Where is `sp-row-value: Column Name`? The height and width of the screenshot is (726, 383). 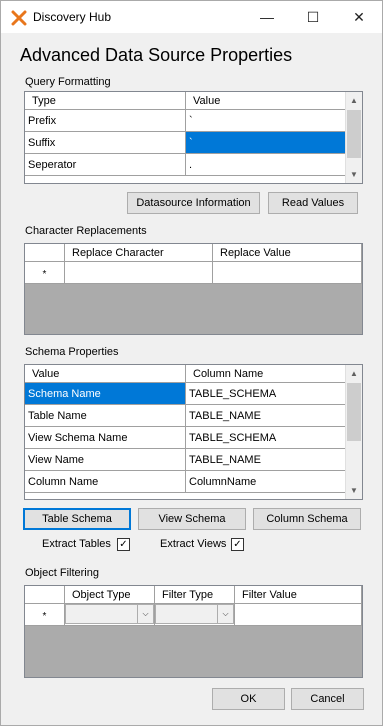 sp-row-value: Column Name is located at coordinates (105, 482).